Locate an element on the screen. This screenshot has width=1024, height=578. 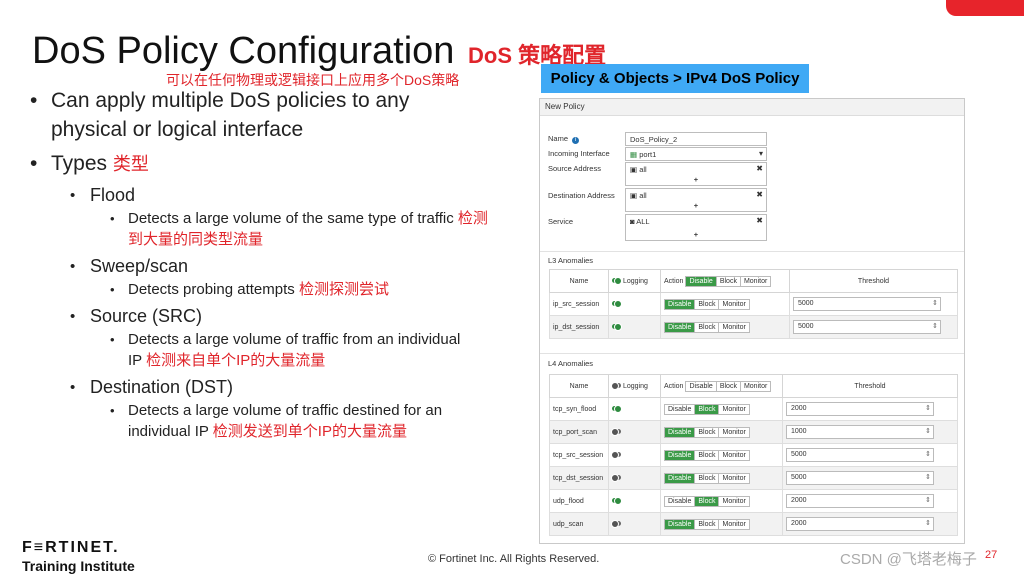
threshold-cell: 5000 is located at coordinates (873, 304).